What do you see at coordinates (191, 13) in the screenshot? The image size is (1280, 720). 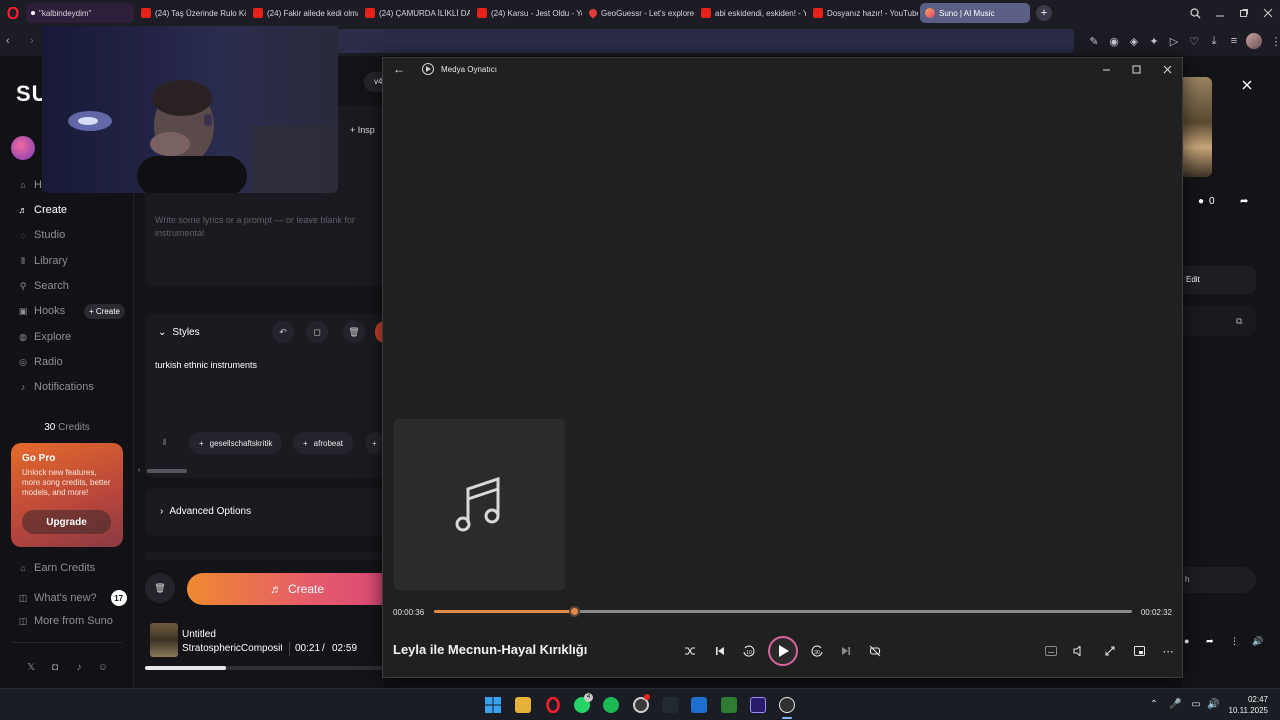 I see `browser-tab: (24) Taş Üzerinde Rulo Köf` at bounding box center [191, 13].